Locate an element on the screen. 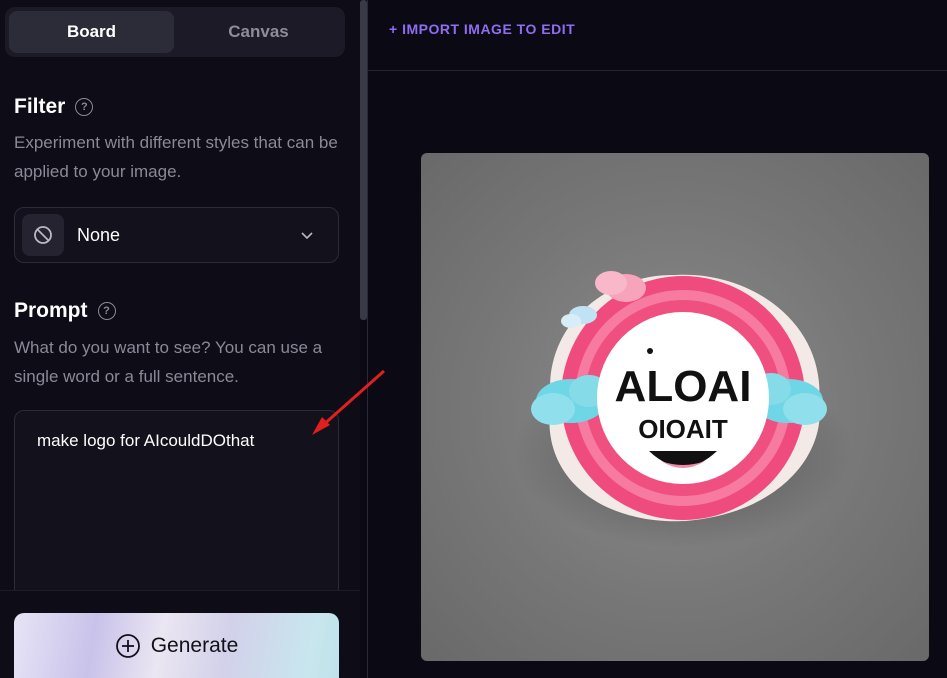 The height and width of the screenshot is (678, 947). view-tabs: Board Canvas is located at coordinates (175, 32).